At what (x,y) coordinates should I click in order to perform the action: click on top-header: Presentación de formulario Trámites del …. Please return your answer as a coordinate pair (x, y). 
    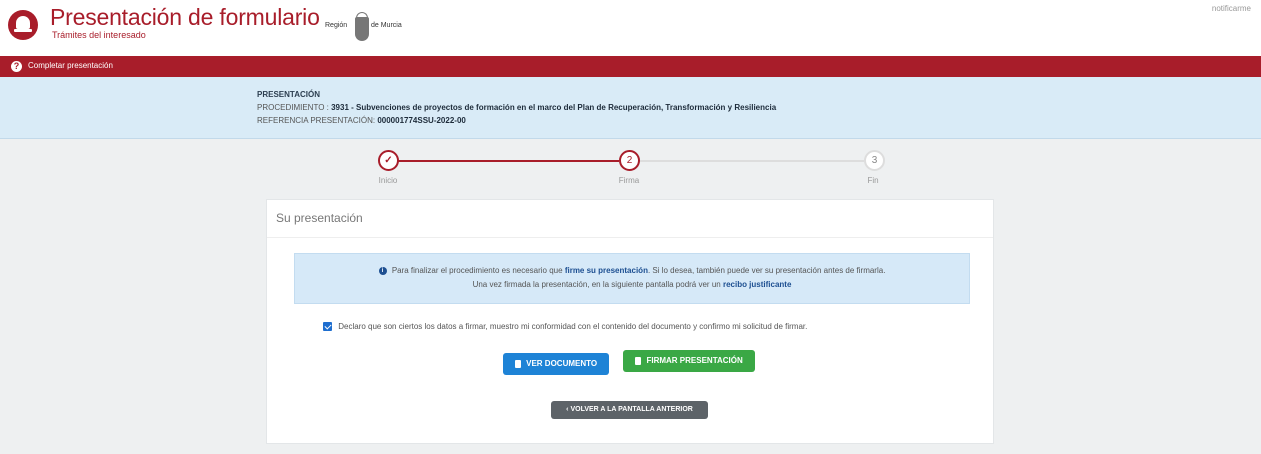
    Looking at the image, I should click on (630, 28).